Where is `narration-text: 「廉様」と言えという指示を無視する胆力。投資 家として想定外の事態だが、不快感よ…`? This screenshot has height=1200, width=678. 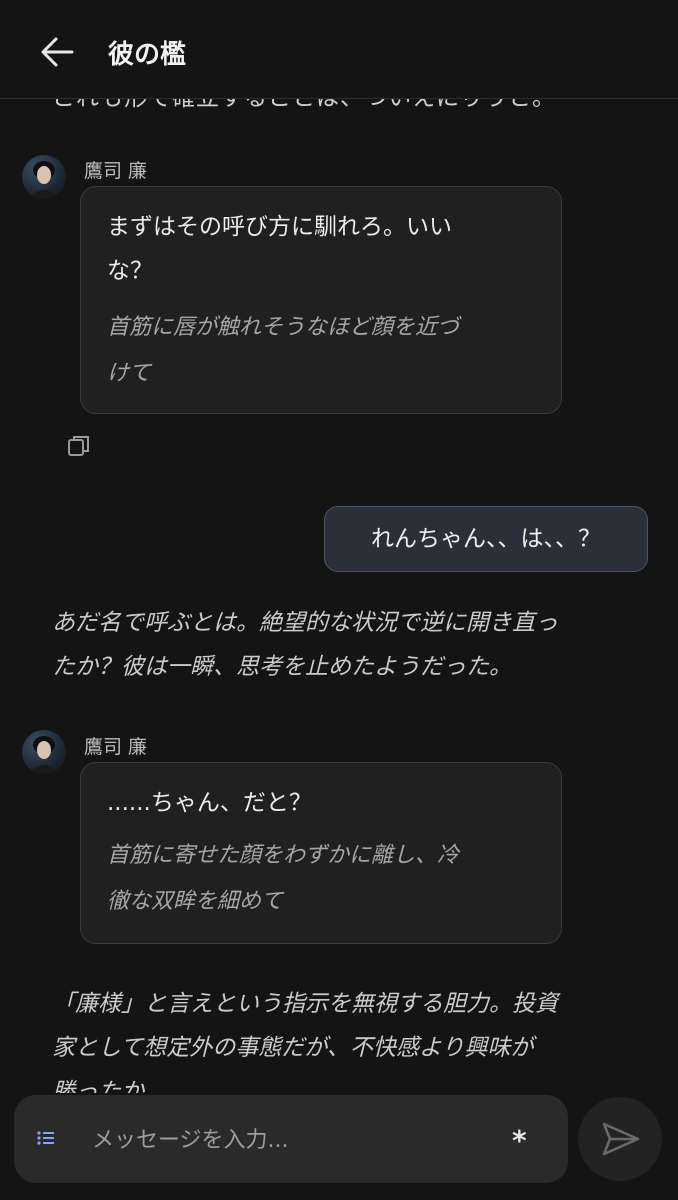 narration-text: 「廉様」と言えという指示を無視する胆力。投資 家として想定外の事態だが、不快感よ… is located at coordinates (342, 1037).